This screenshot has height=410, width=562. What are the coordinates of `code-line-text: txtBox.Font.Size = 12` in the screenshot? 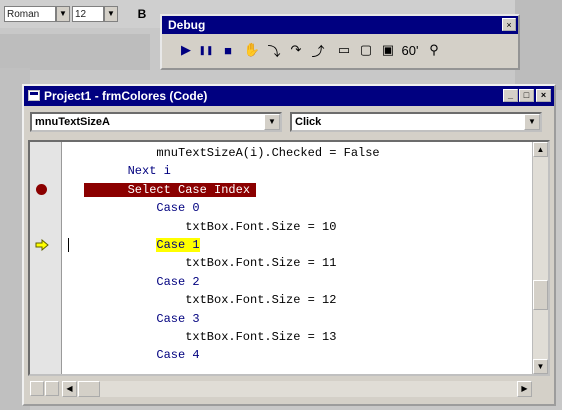 It's located at (261, 300).